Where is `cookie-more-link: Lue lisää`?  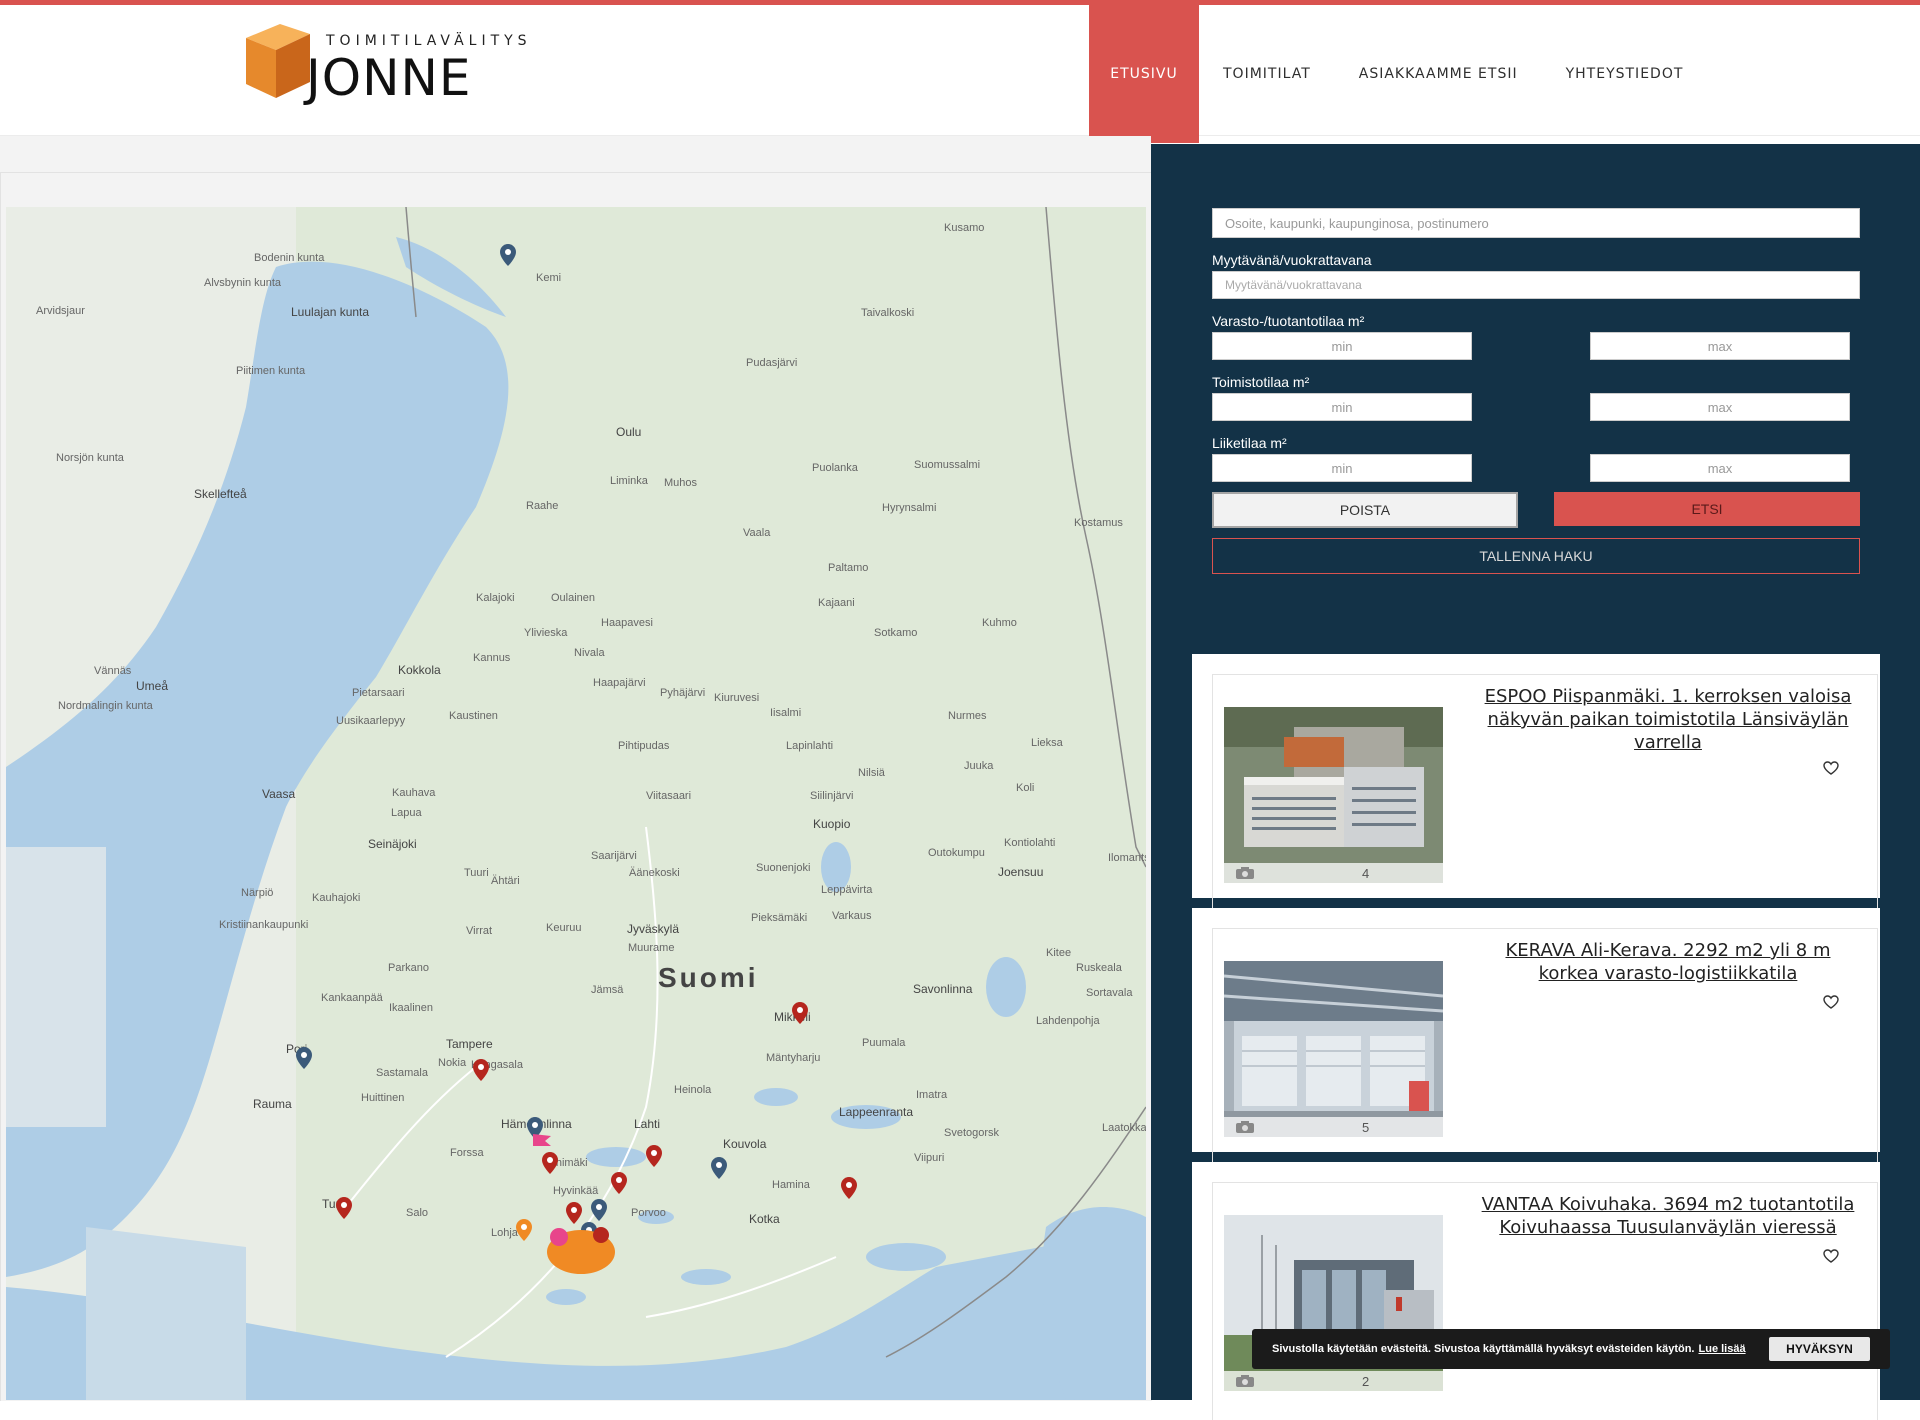 cookie-more-link: Lue lisää is located at coordinates (1722, 1349).